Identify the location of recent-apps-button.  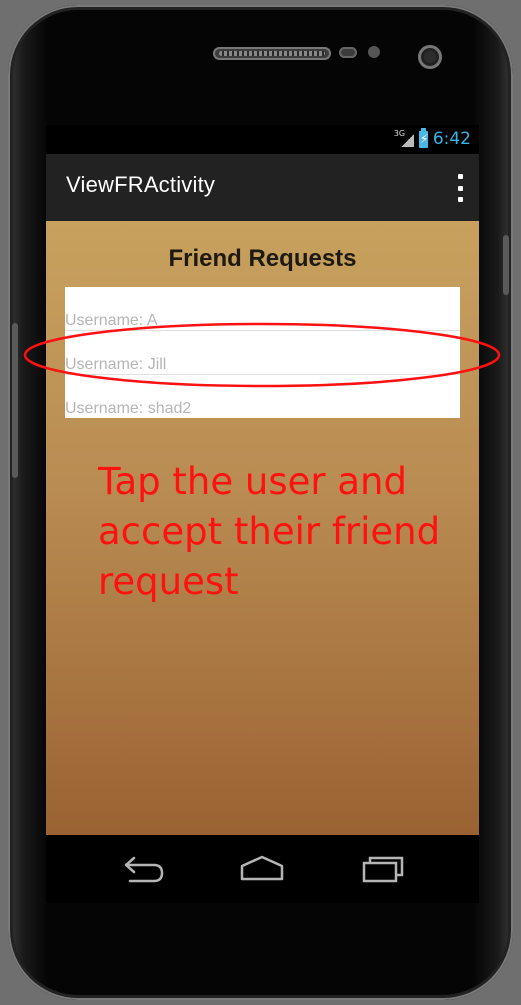
(384, 869).